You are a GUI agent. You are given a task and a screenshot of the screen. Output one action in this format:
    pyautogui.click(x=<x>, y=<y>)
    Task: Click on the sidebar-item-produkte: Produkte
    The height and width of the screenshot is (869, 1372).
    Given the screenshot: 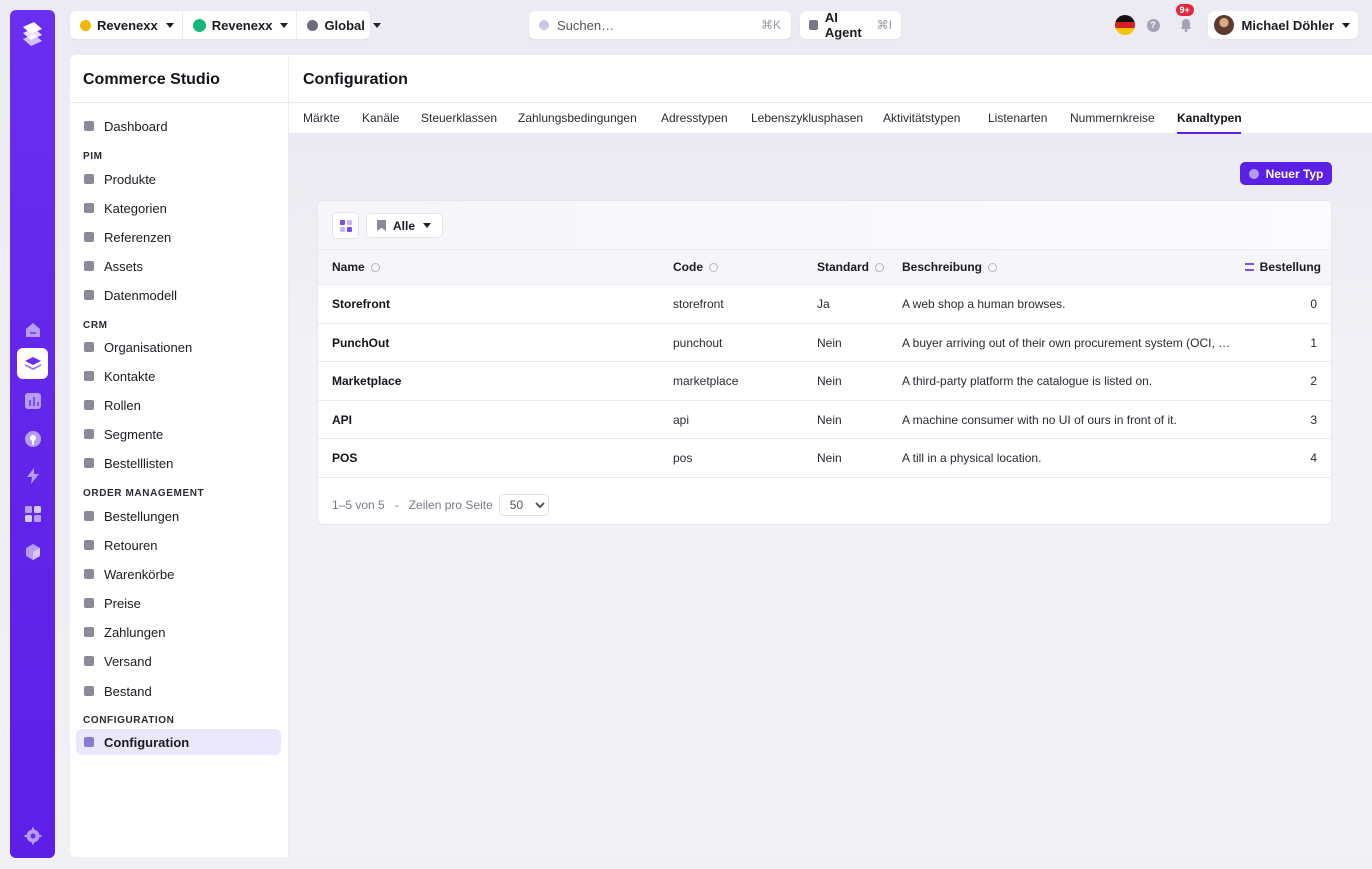 What is the action you would take?
    pyautogui.click(x=178, y=179)
    